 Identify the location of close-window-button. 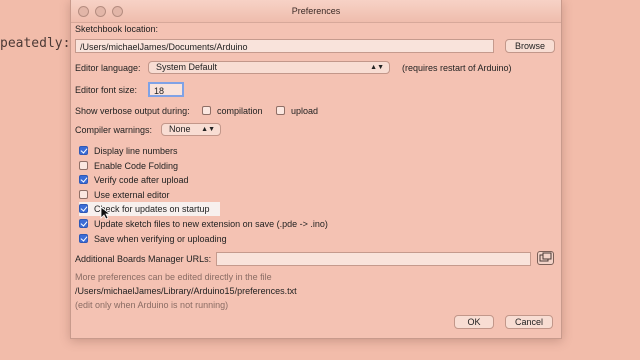
(83, 11).